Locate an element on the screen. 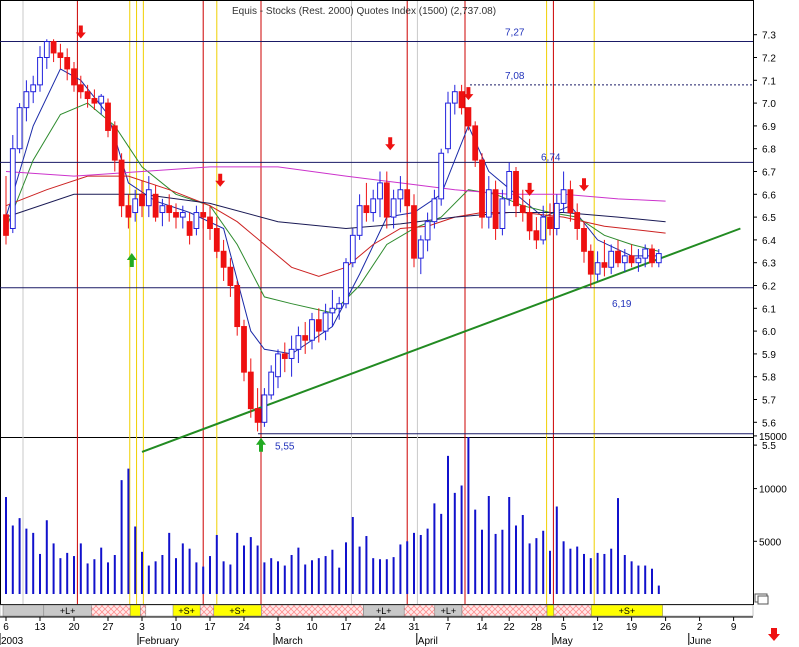 Image resolution: width=799 pixels, height=647 pixels. price-tick-label: 7.3 is located at coordinates (769, 36).